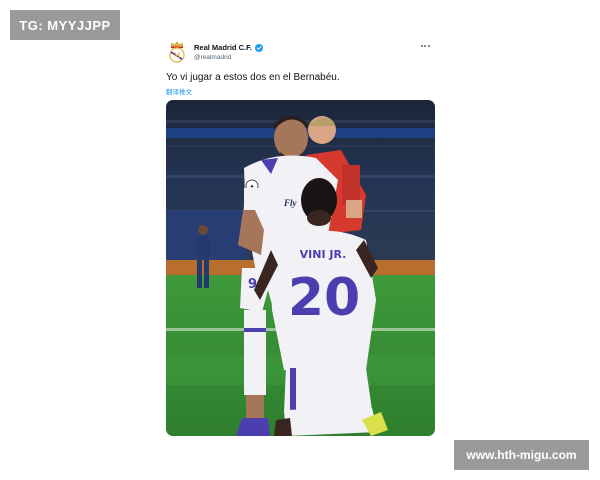  What do you see at coordinates (177, 56) in the screenshot?
I see `svg-text: M` at bounding box center [177, 56].